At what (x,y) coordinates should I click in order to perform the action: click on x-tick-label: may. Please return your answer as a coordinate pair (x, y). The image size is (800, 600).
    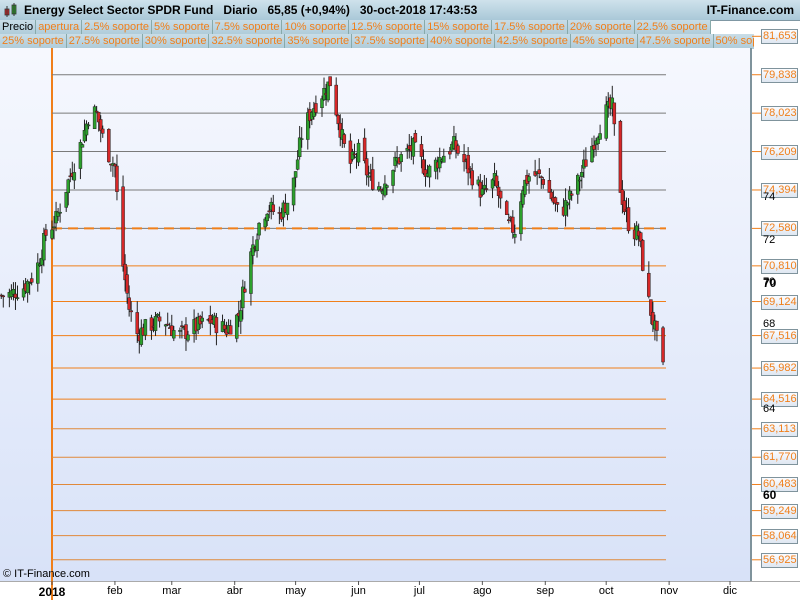
    Looking at the image, I should click on (295, 591).